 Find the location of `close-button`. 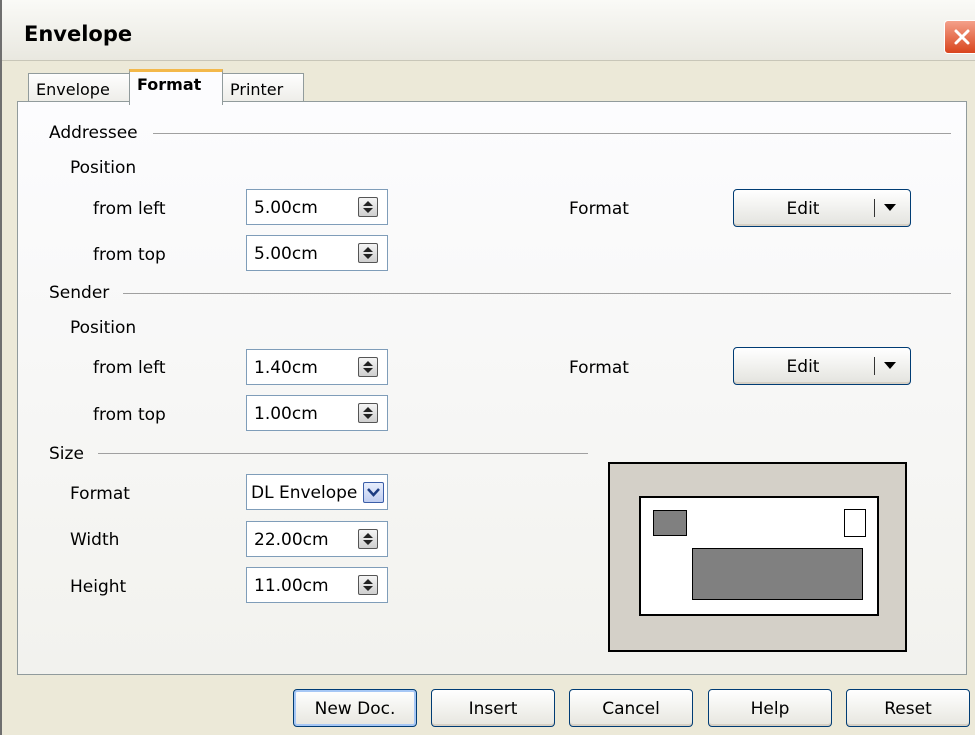

close-button is located at coordinates (959, 37).